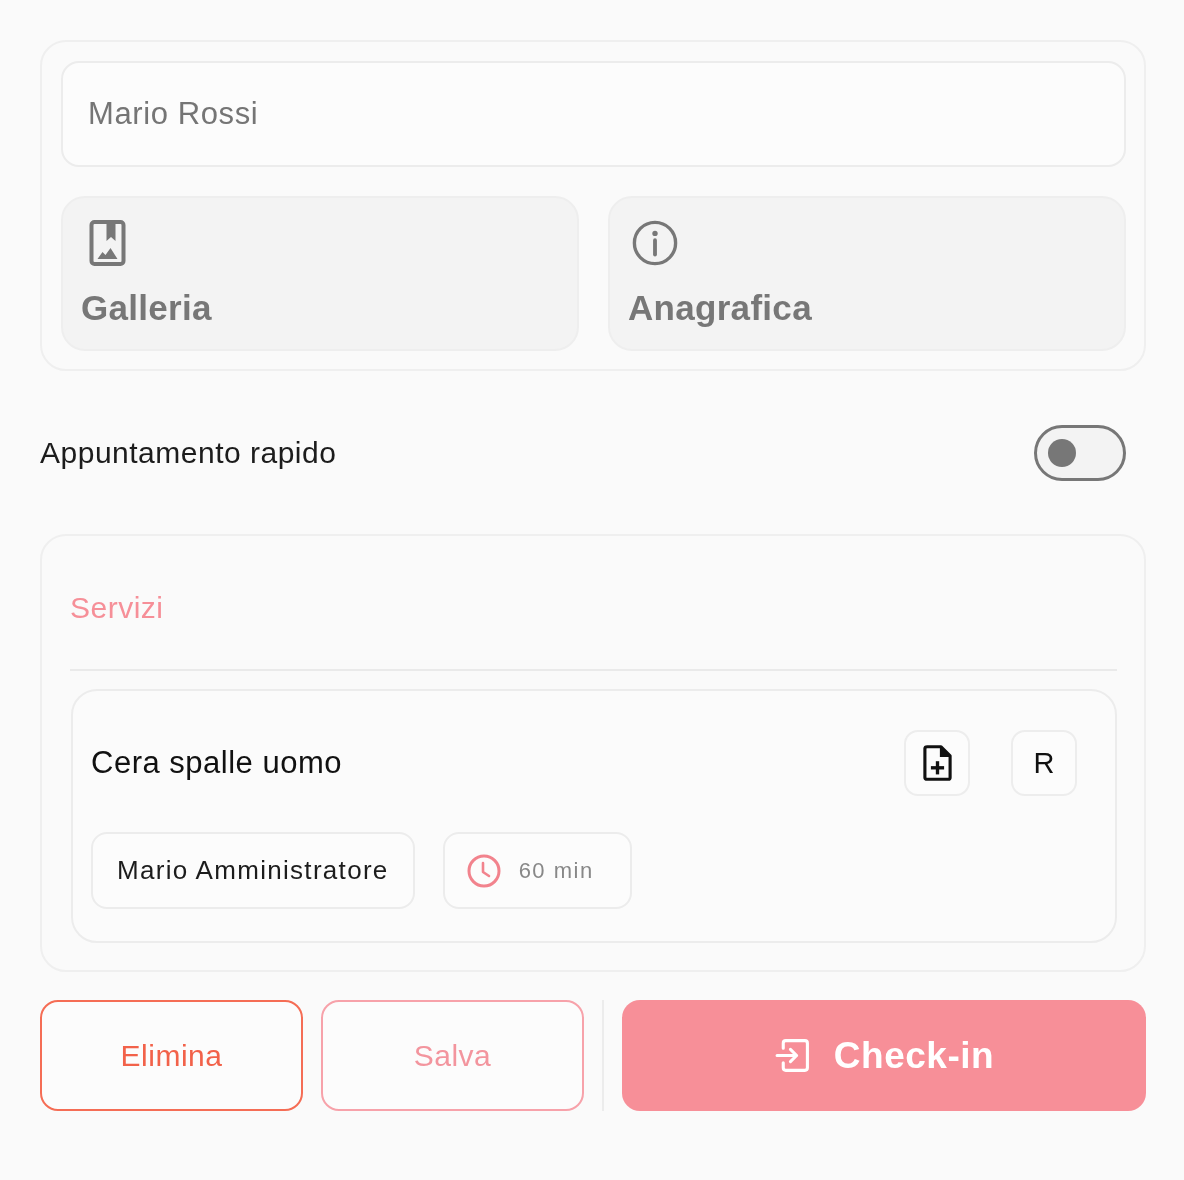 This screenshot has width=1184, height=1180. What do you see at coordinates (107, 243) in the screenshot?
I see `picture-book-icon` at bounding box center [107, 243].